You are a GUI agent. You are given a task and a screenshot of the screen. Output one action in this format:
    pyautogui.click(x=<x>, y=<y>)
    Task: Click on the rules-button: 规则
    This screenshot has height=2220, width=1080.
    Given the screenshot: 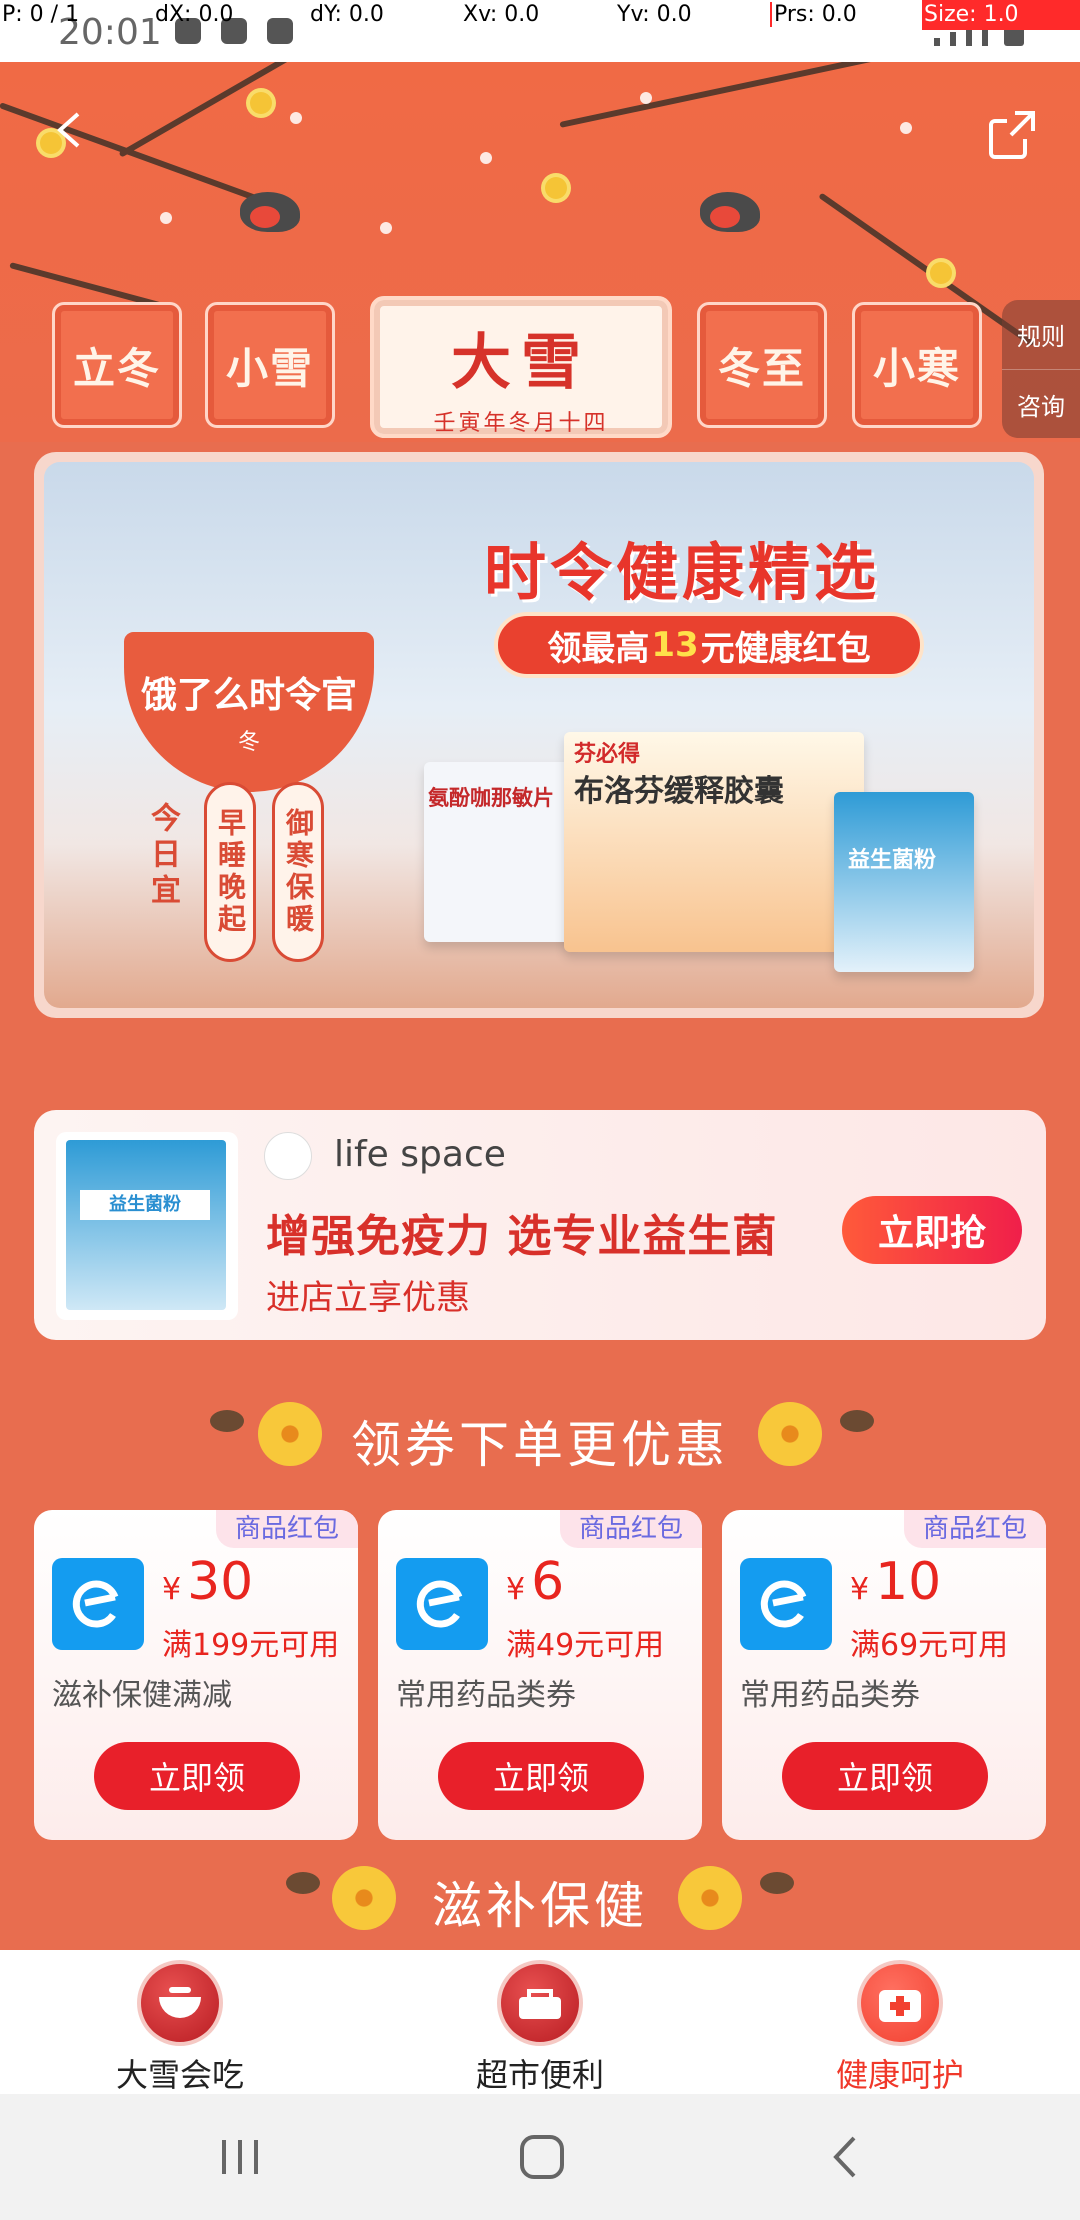 What is the action you would take?
    pyautogui.click(x=1041, y=334)
    